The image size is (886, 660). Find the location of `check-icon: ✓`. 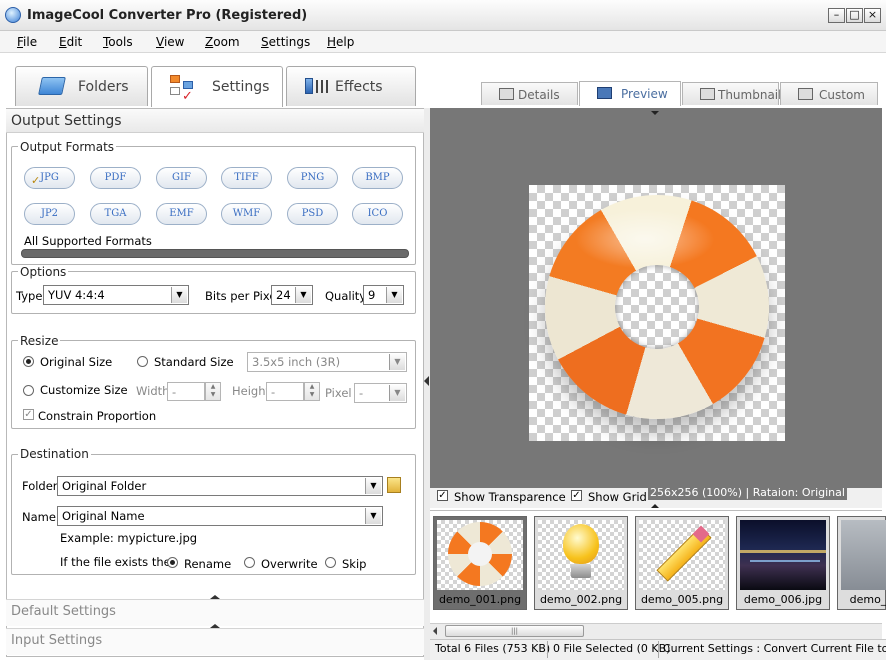

check-icon: ✓ is located at coordinates (36, 180).